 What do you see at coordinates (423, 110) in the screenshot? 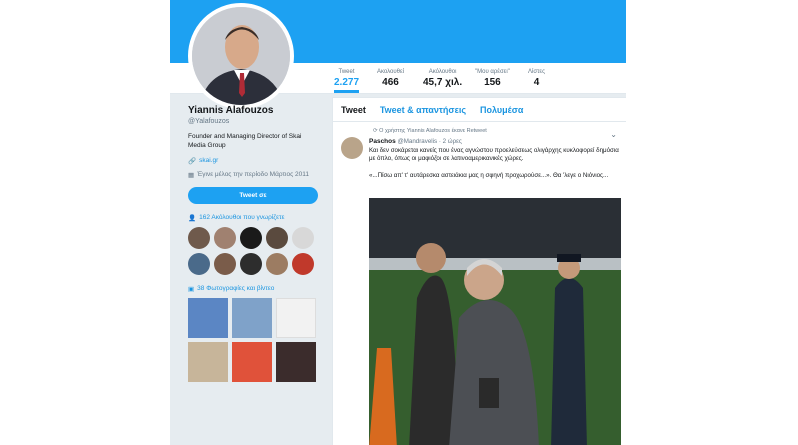
I see `tab-tweets-replies: Tweet & απαντήσεις` at bounding box center [423, 110].